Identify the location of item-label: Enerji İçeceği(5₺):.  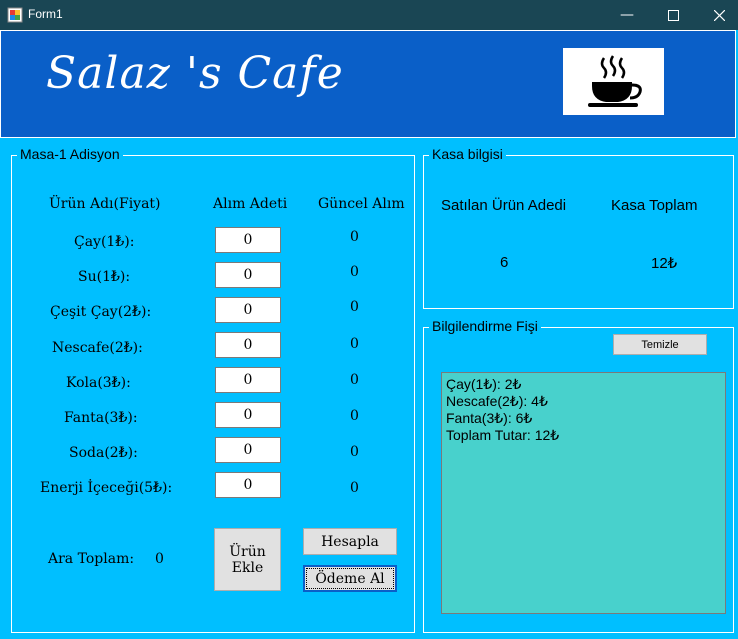
(106, 488).